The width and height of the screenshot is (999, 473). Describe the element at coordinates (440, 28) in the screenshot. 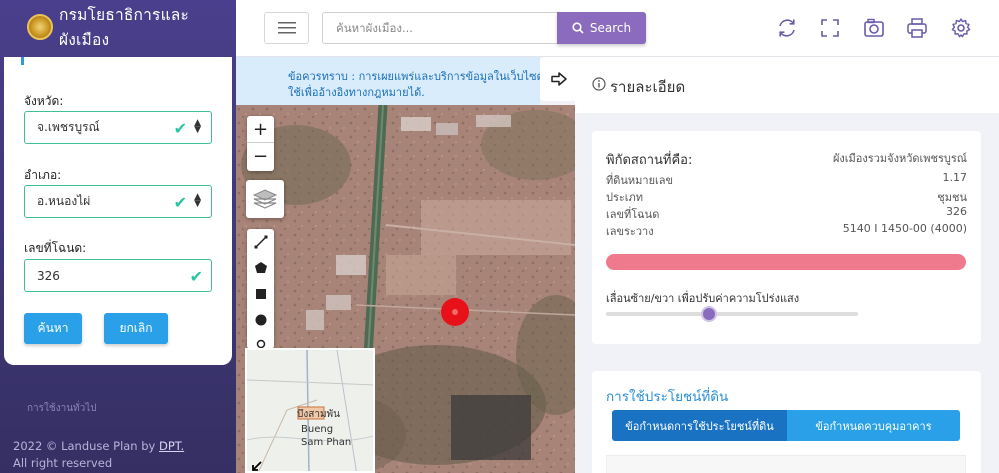

I see `plan-search-input` at that location.